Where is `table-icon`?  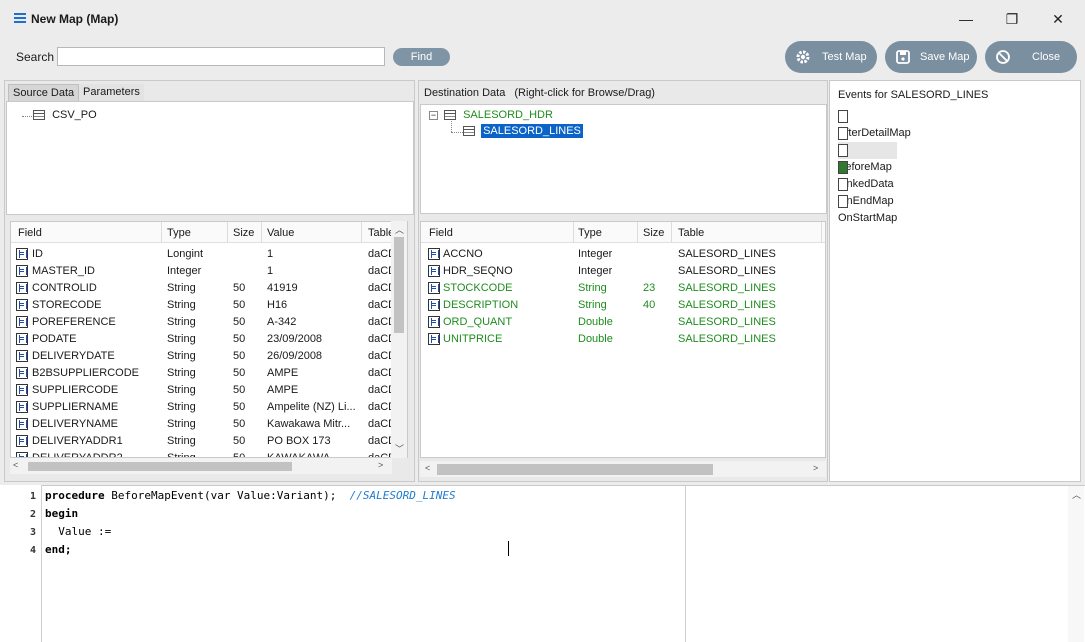
table-icon is located at coordinates (469, 131).